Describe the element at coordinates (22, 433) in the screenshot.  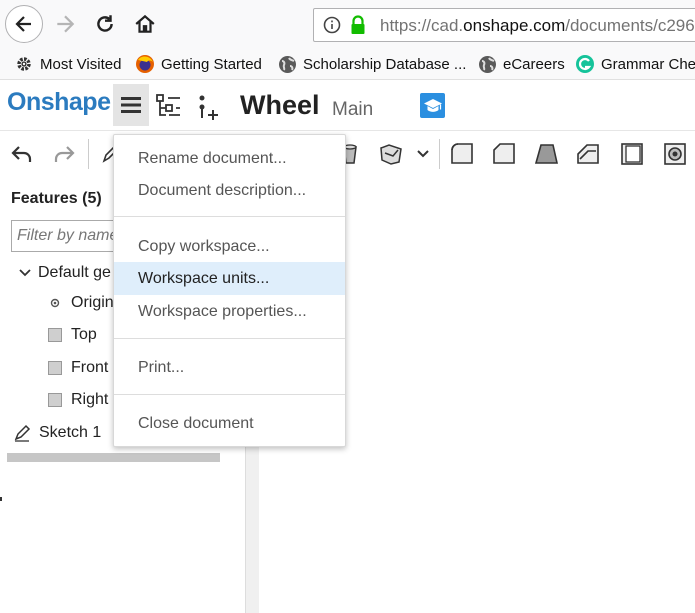
I see `sketch-icon` at that location.